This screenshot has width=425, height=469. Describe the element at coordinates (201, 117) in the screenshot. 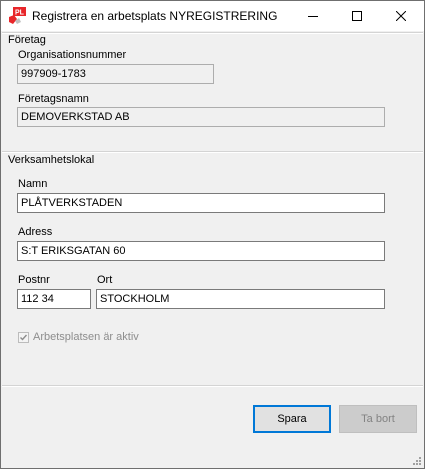

I see `company-name-field: DEMOVERKSTAD AB` at that location.